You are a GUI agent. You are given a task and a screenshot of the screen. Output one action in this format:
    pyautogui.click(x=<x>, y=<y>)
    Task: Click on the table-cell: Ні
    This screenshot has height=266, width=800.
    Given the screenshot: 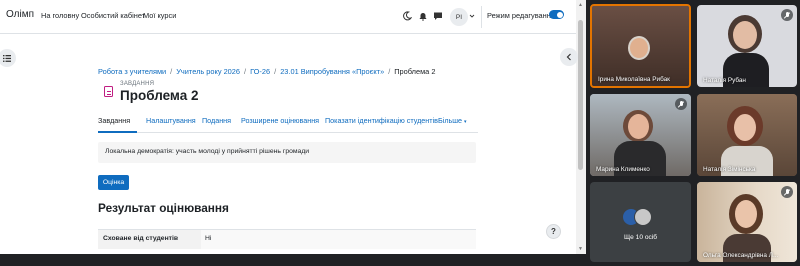 What is the action you would take?
    pyautogui.click(x=338, y=239)
    